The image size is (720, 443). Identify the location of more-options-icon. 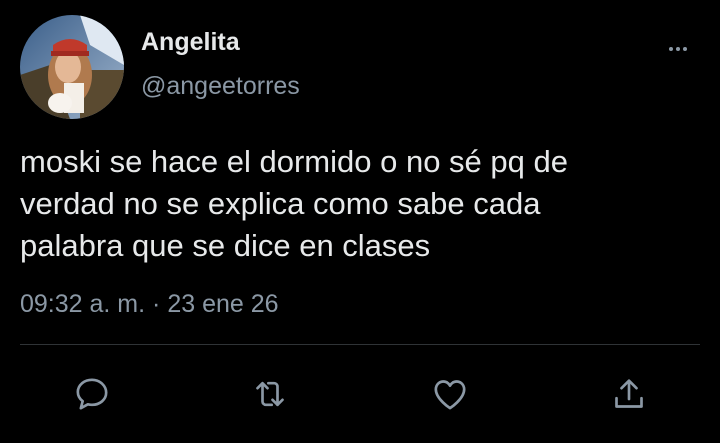
(678, 49).